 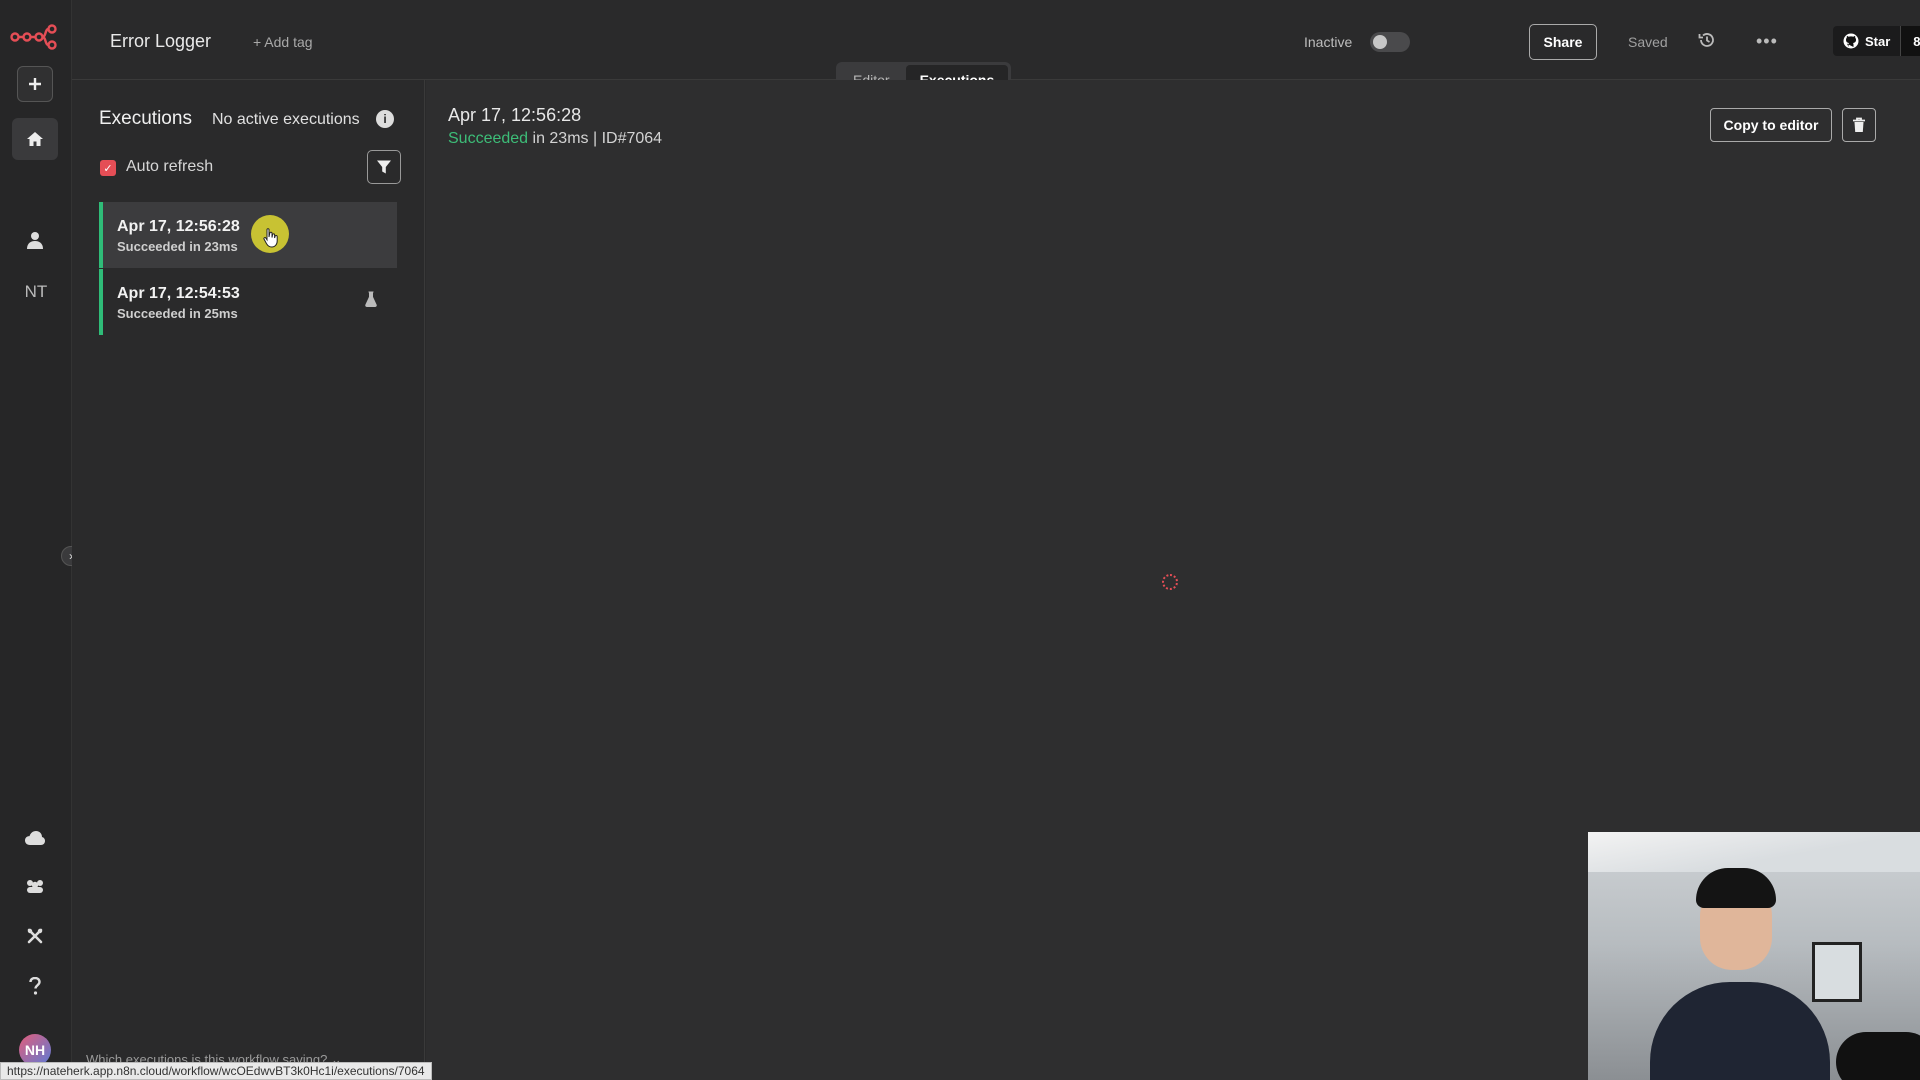 I want to click on home-icon, so click(x=35, y=139).